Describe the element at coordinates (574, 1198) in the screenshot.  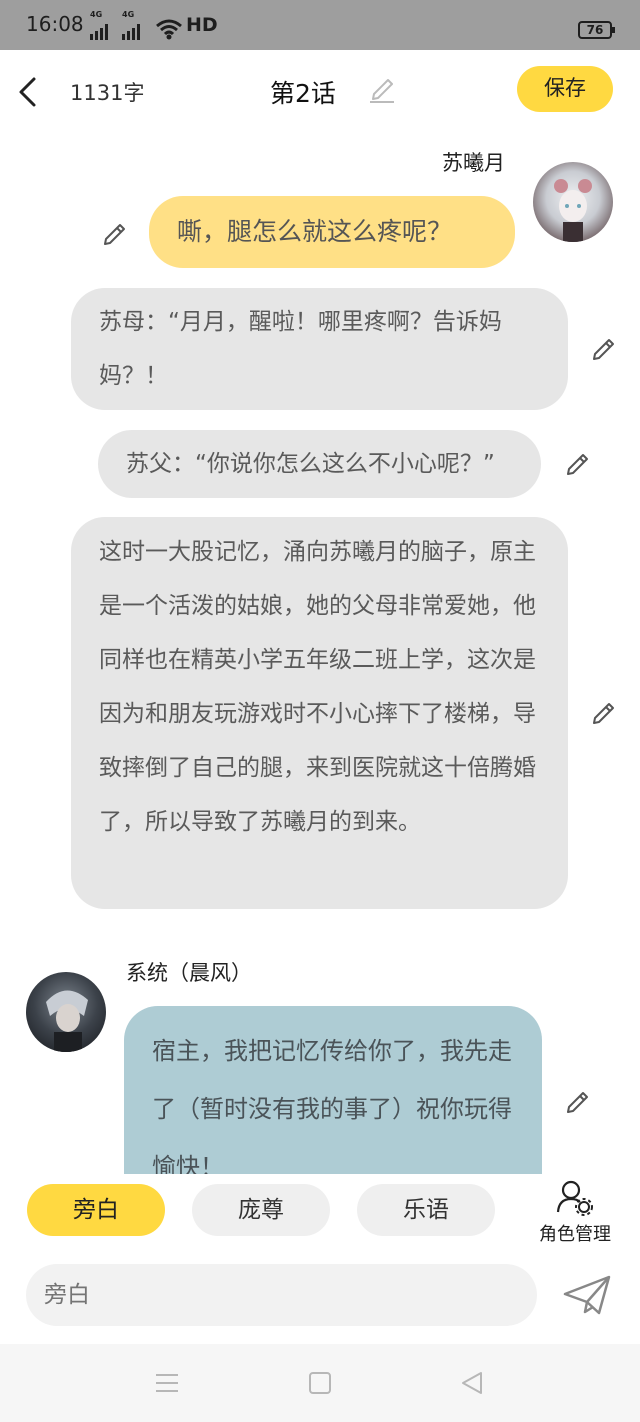
I see `user-settings-icon` at that location.